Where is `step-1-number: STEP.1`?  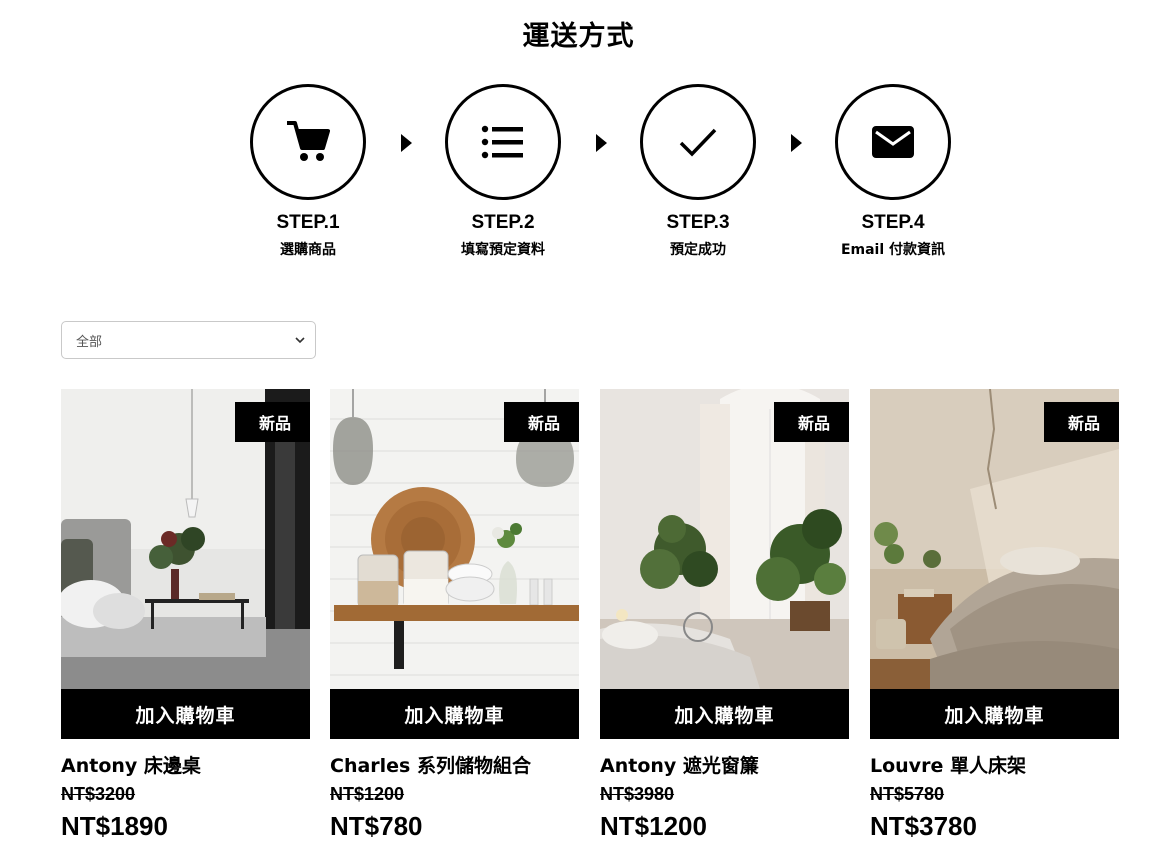 step-1-number: STEP.1 is located at coordinates (308, 222).